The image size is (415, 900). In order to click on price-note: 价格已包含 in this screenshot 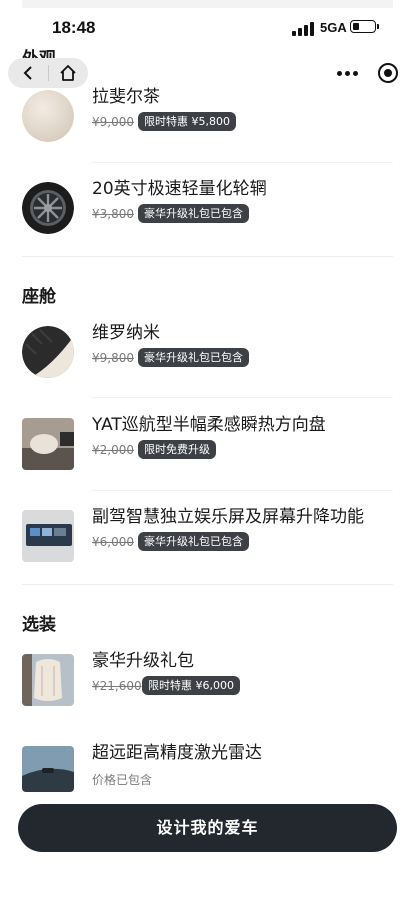, I will do `click(122, 780)`.